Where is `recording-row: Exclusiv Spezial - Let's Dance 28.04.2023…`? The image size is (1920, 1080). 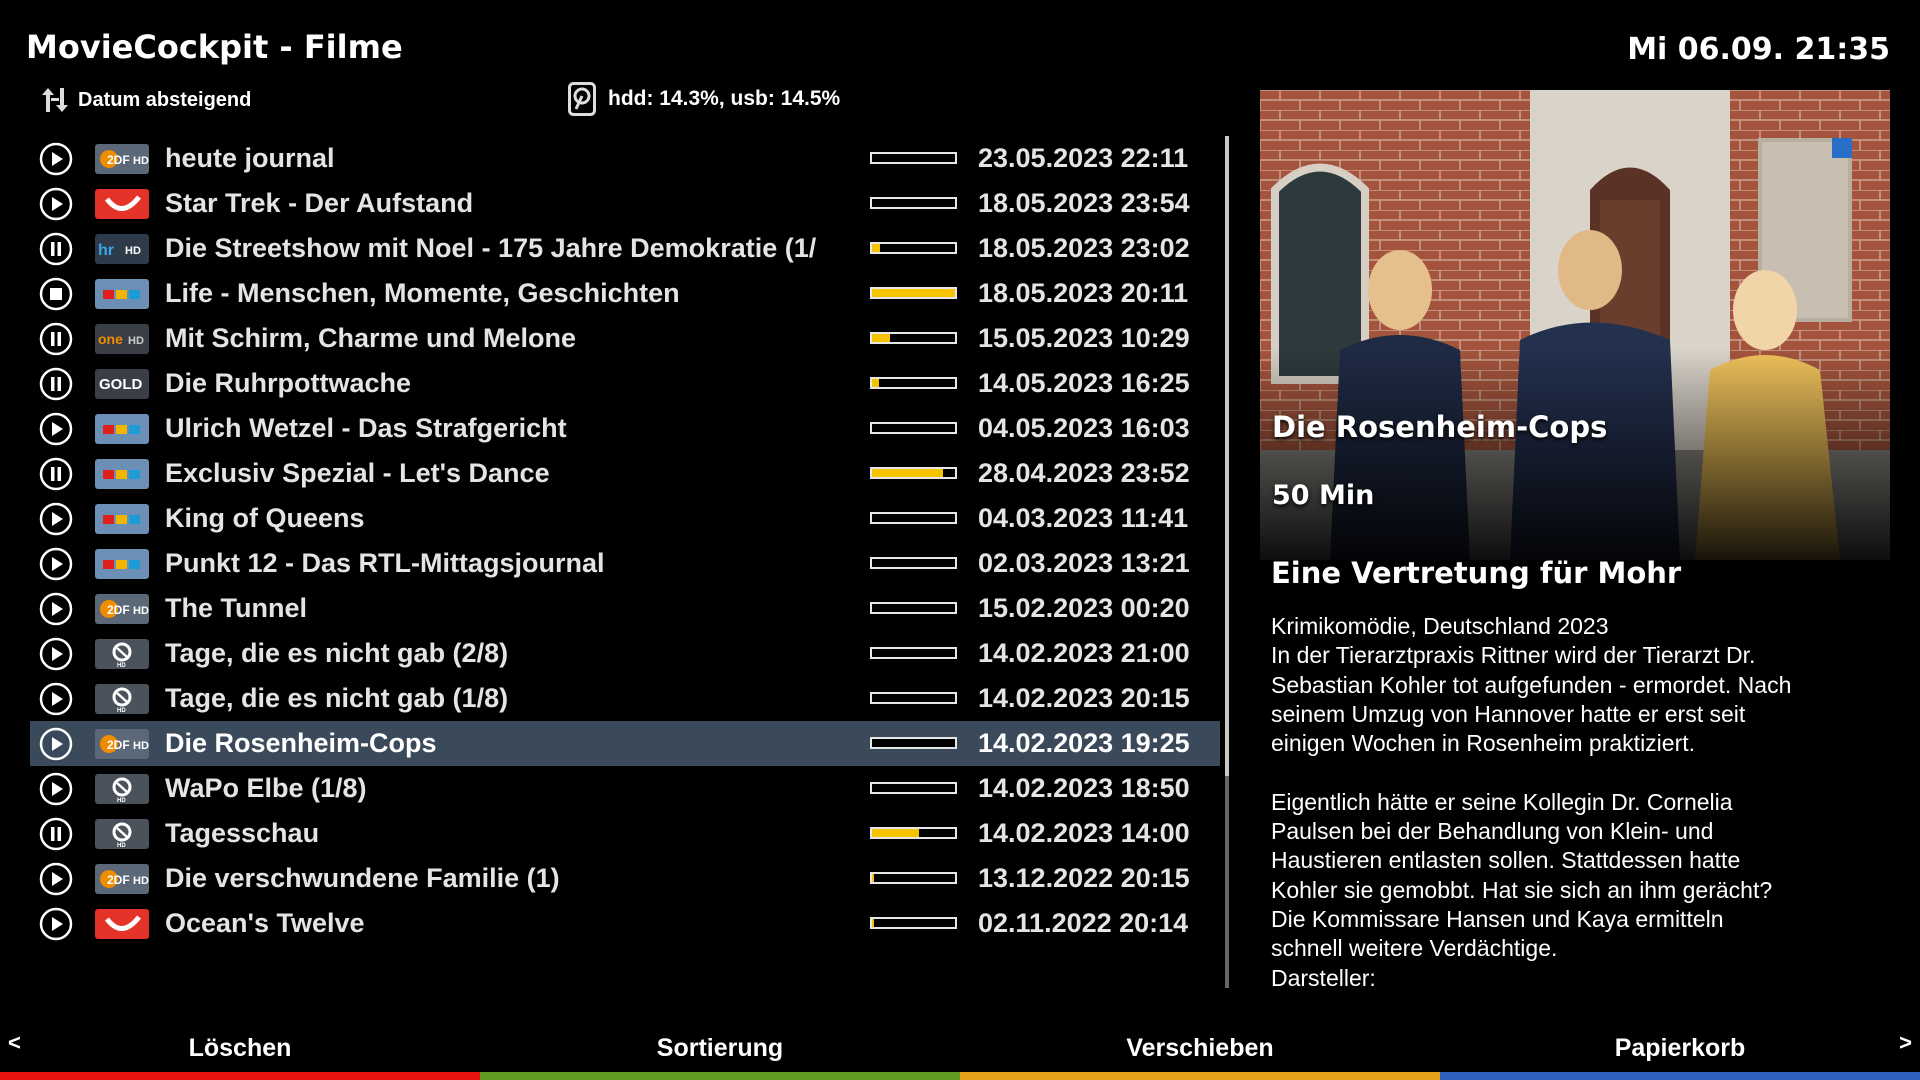
recording-row: Exclusiv Spezial - Let's Dance 28.04.2023… is located at coordinates (625, 473).